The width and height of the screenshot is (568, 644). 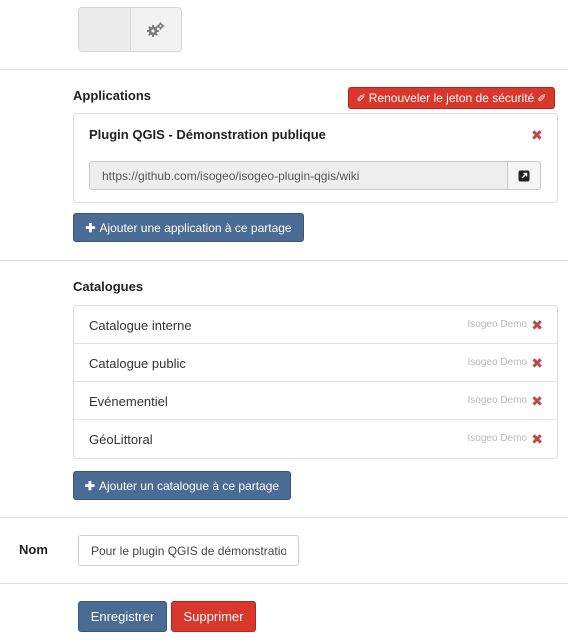 I want to click on list-item: GéoLittoral Isogeo Demo ✖, so click(x=315, y=439).